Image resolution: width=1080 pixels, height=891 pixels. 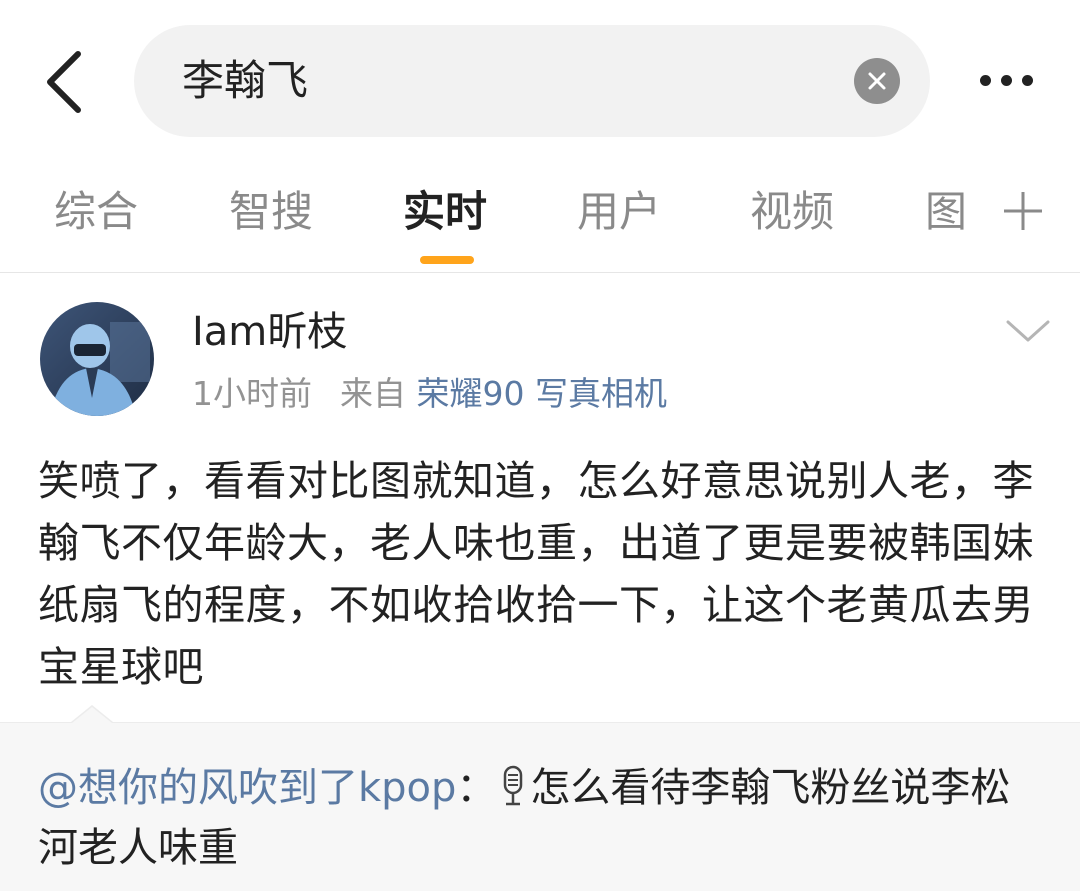 I want to click on post-username: Iam昕枝, so click(x=269, y=332).